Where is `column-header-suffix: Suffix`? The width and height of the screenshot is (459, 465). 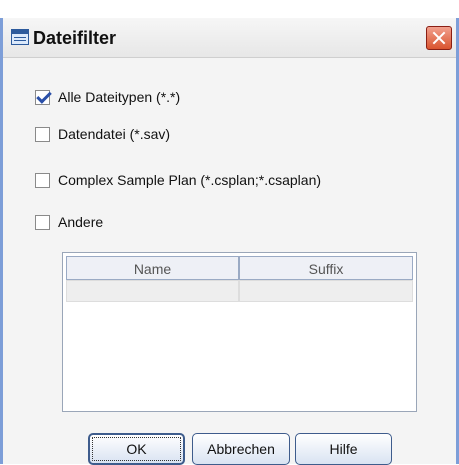
column-header-suffix: Suffix is located at coordinates (326, 268).